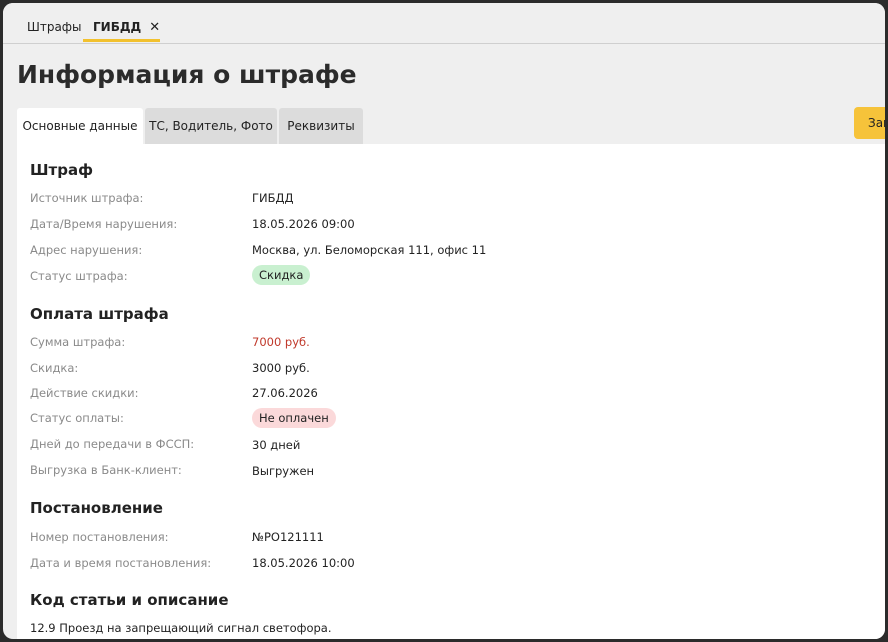  Describe the element at coordinates (283, 471) in the screenshot. I see `bank-export-value: Выгружен` at that location.